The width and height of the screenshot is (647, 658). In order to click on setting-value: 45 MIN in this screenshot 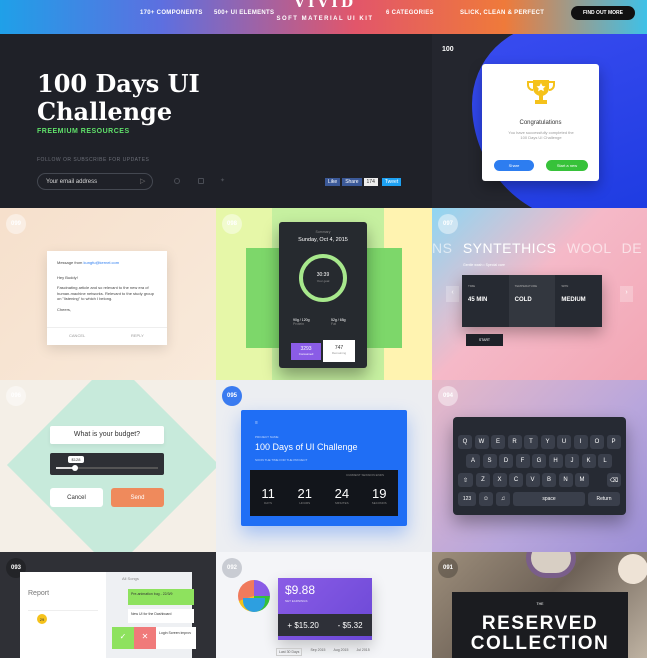, I will do `click(478, 300)`.